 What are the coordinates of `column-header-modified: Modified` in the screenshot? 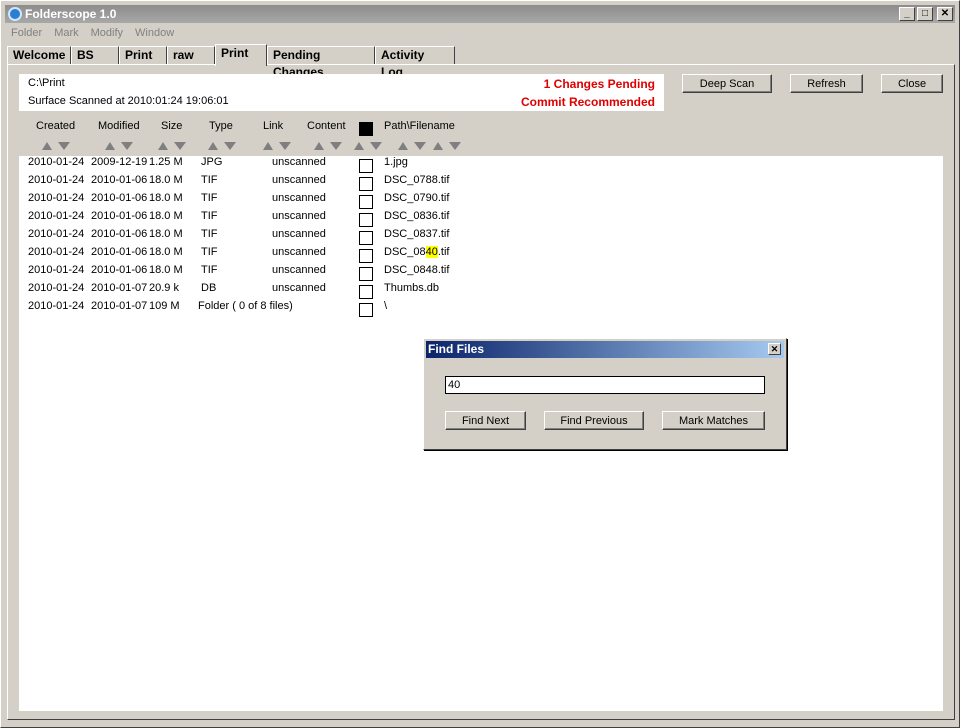 It's located at (119, 126).